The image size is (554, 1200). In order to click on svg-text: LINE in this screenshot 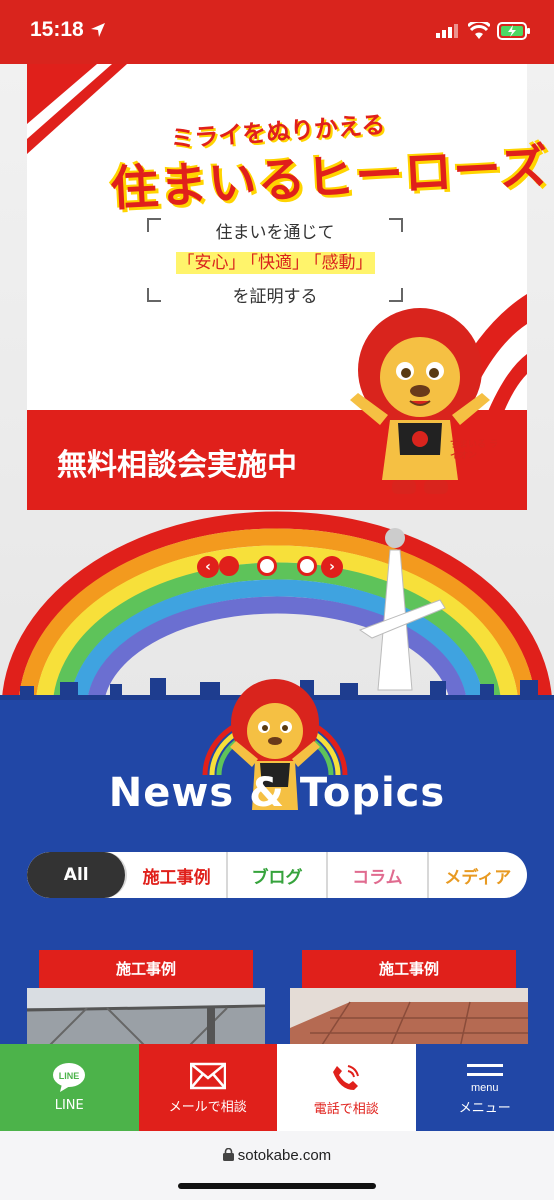, I will do `click(69, 1076)`.